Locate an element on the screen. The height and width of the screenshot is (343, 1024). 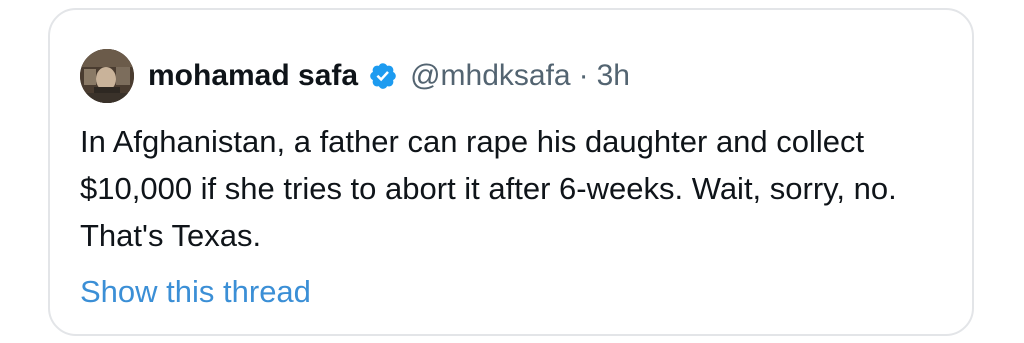
verified-badge-icon is located at coordinates (383, 76).